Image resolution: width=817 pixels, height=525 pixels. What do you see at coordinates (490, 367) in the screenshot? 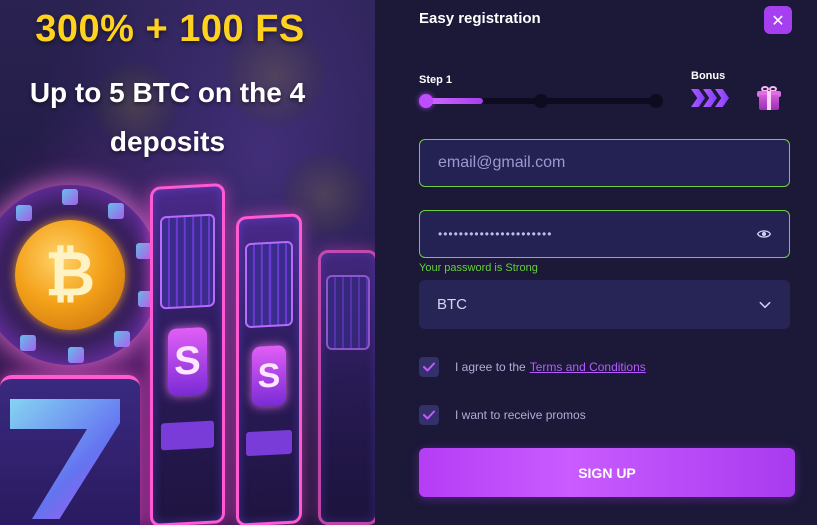
I see `terms-text: I agree to the` at bounding box center [490, 367].